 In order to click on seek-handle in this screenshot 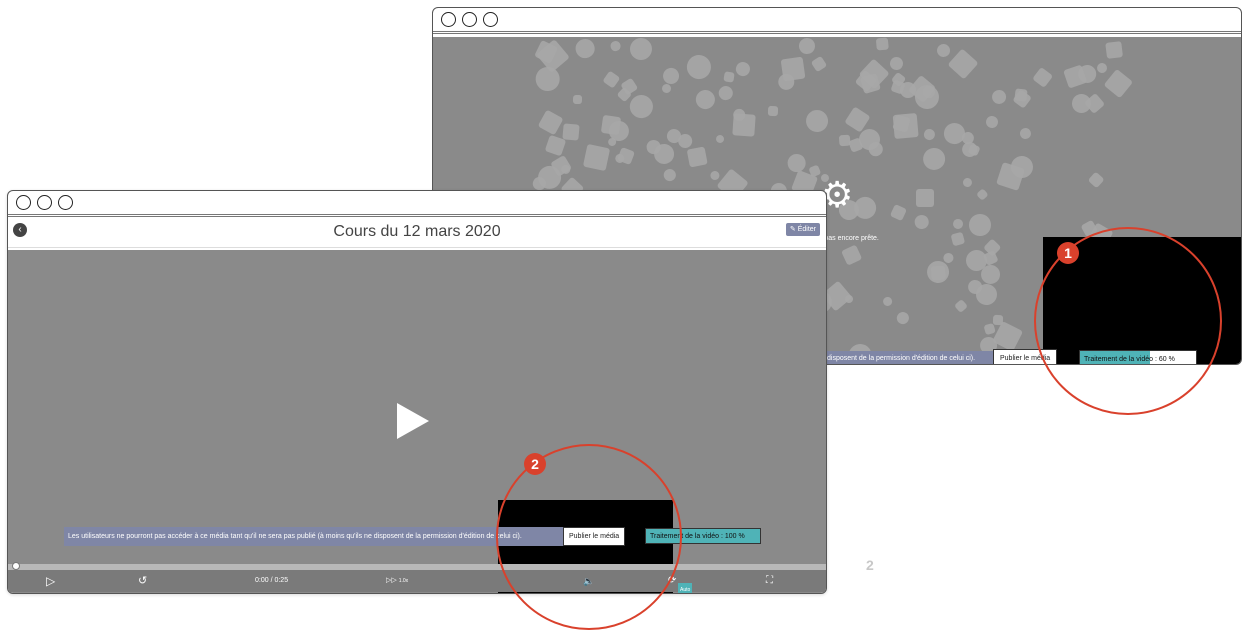, I will do `click(16, 566)`.